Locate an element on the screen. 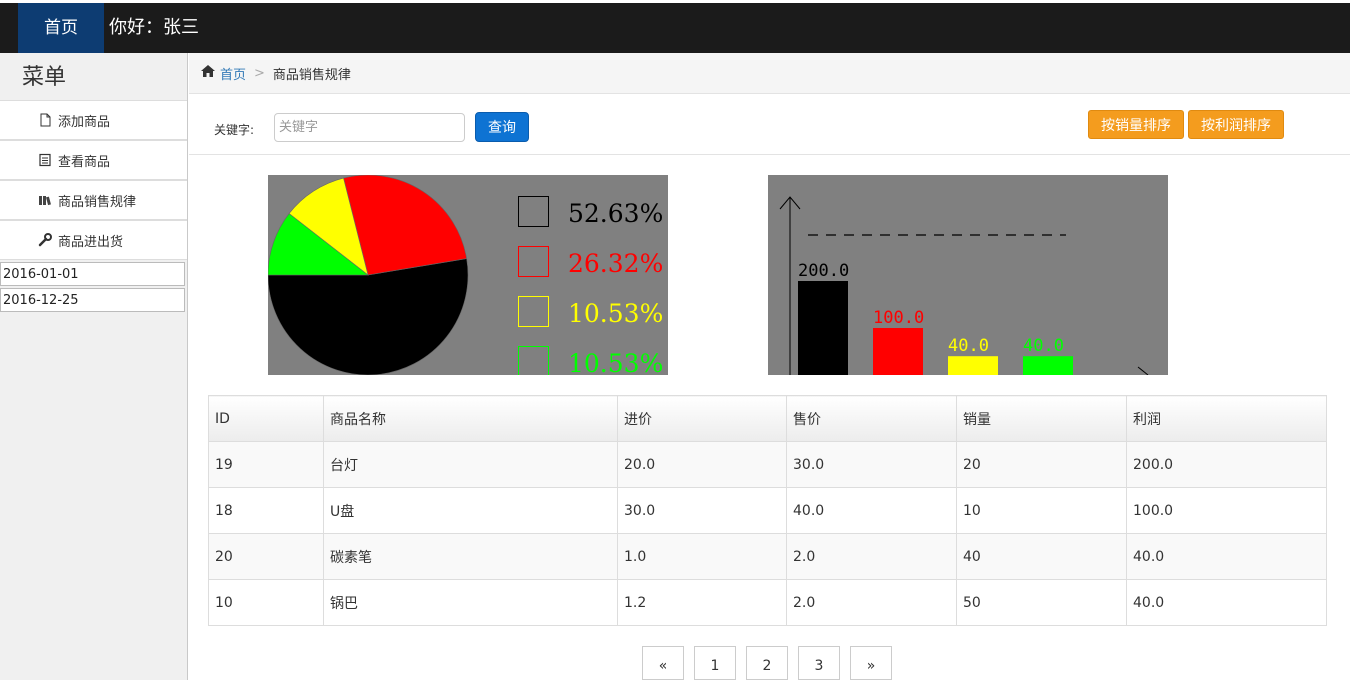 The width and height of the screenshot is (1350, 685). pie-slice is located at coordinates (368, 316).